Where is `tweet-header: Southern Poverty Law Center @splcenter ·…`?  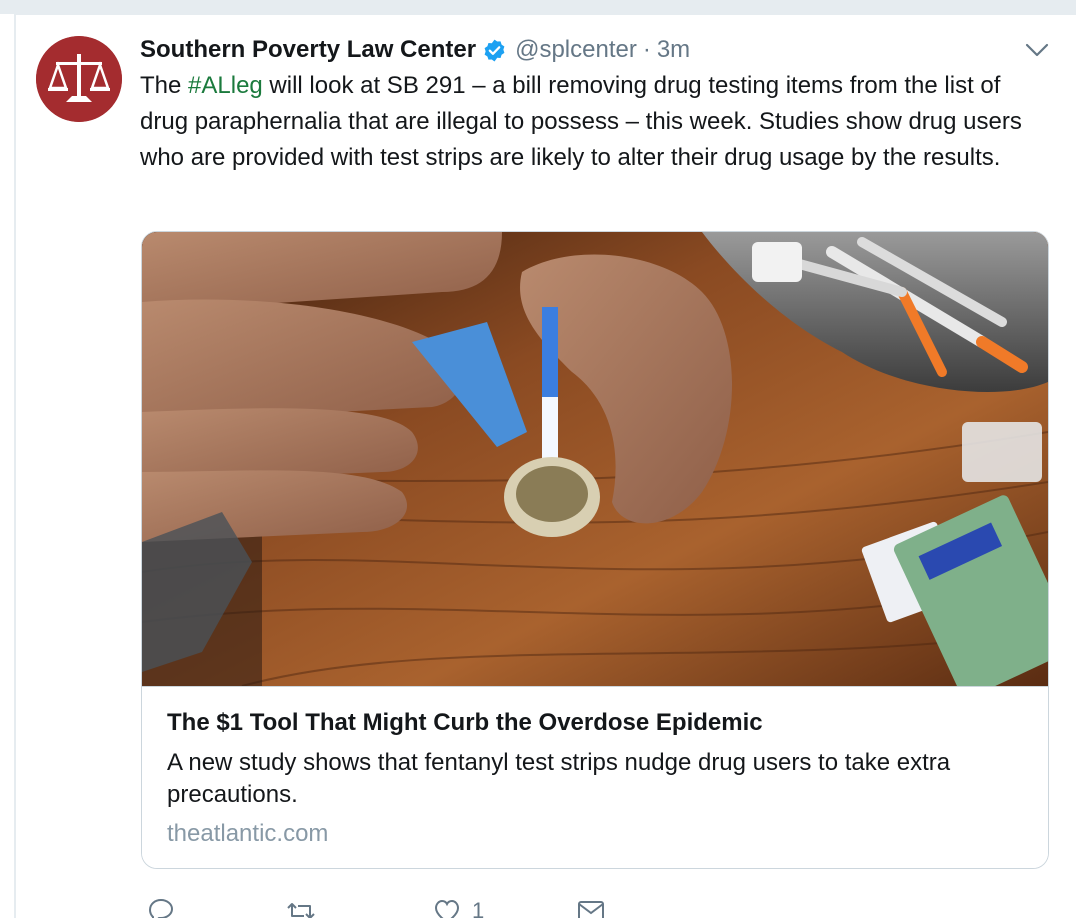 tweet-header: Southern Poverty Law Center @splcenter ·… is located at coordinates (415, 50).